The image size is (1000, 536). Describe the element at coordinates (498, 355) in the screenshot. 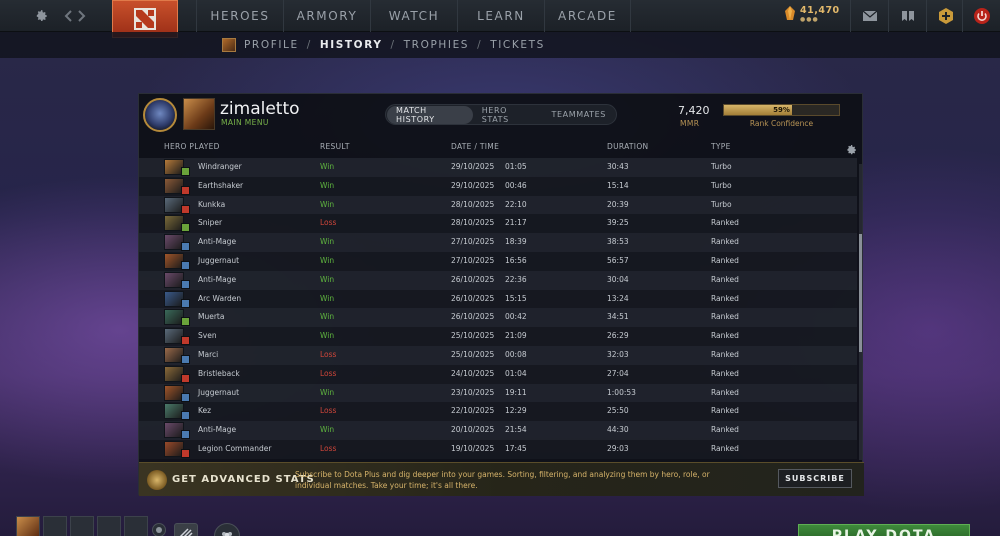

I see `table-row: Marci Loss 25/10/2025 00:08 32:03 Ranked` at that location.